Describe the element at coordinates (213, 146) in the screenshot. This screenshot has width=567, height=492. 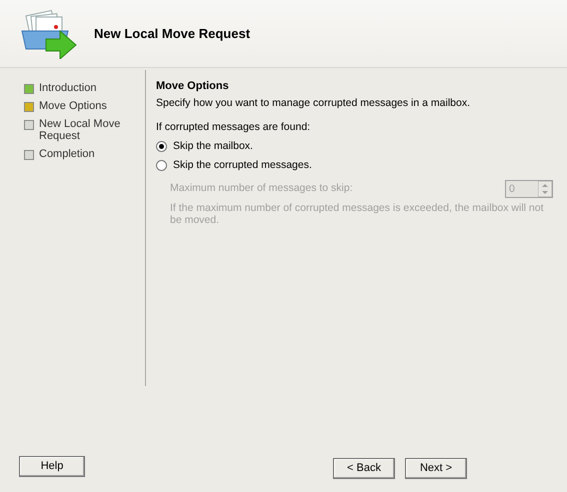
I see `option-label: Skip the mailbox.` at that location.